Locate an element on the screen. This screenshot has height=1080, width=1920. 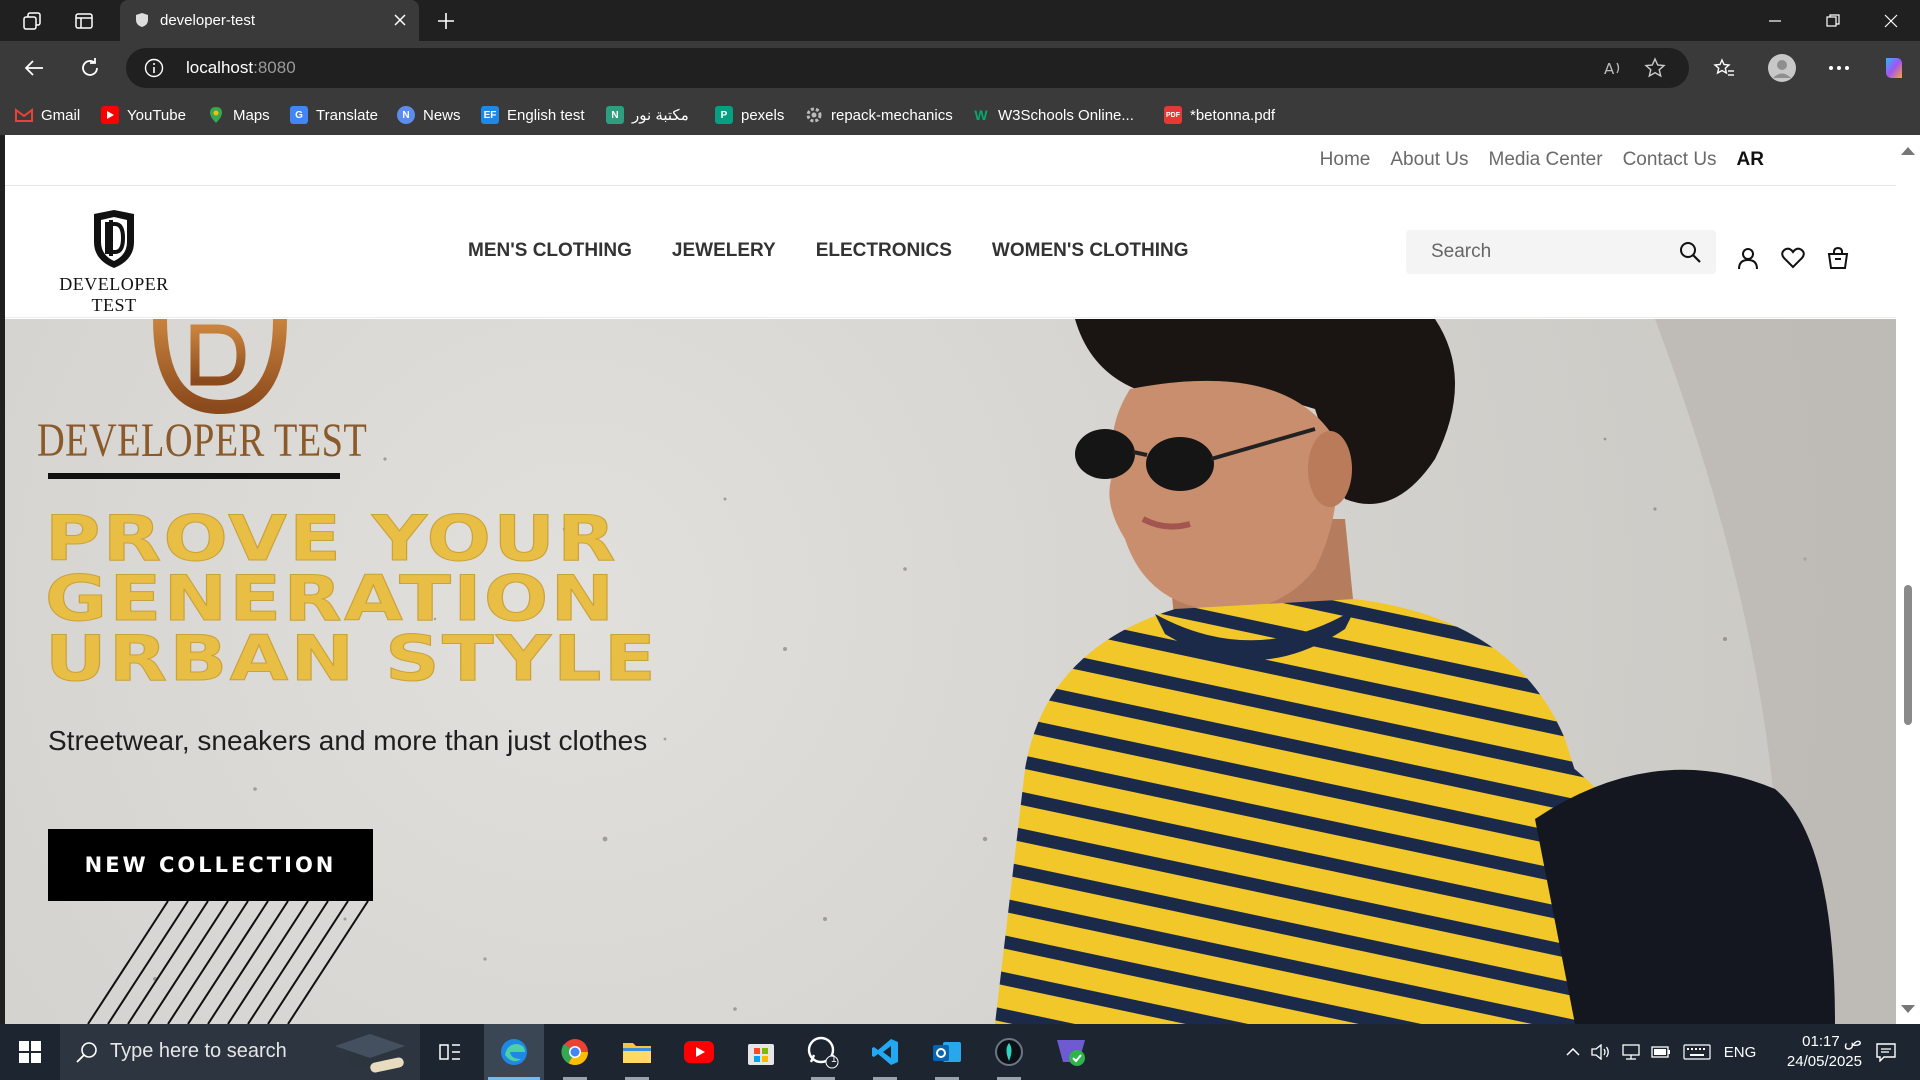
shopping-bag-icon is located at coordinates (1838, 258).